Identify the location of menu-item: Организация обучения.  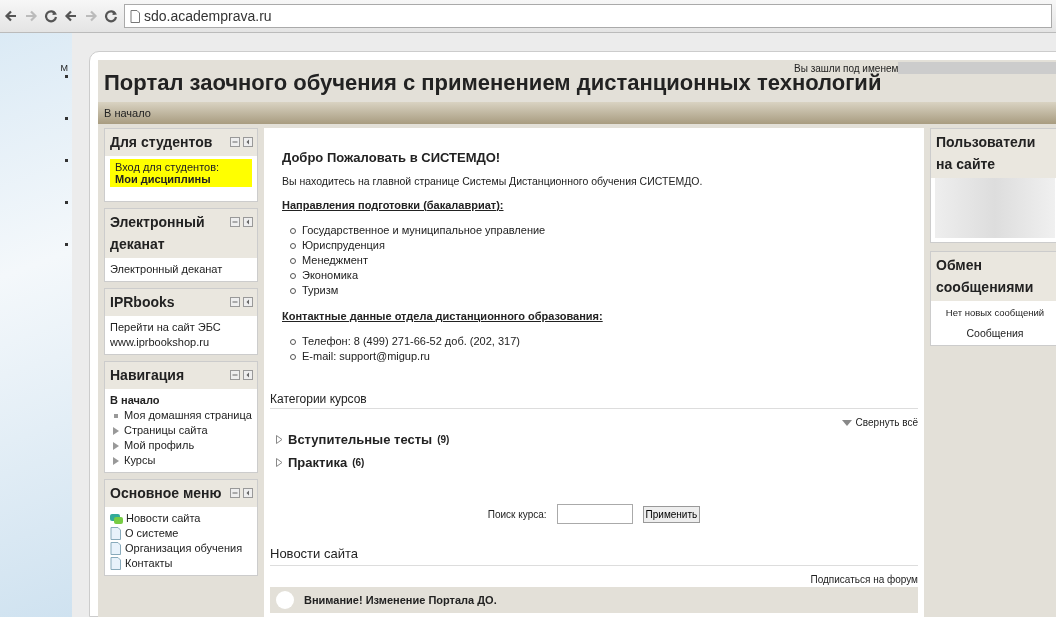
(184, 548).